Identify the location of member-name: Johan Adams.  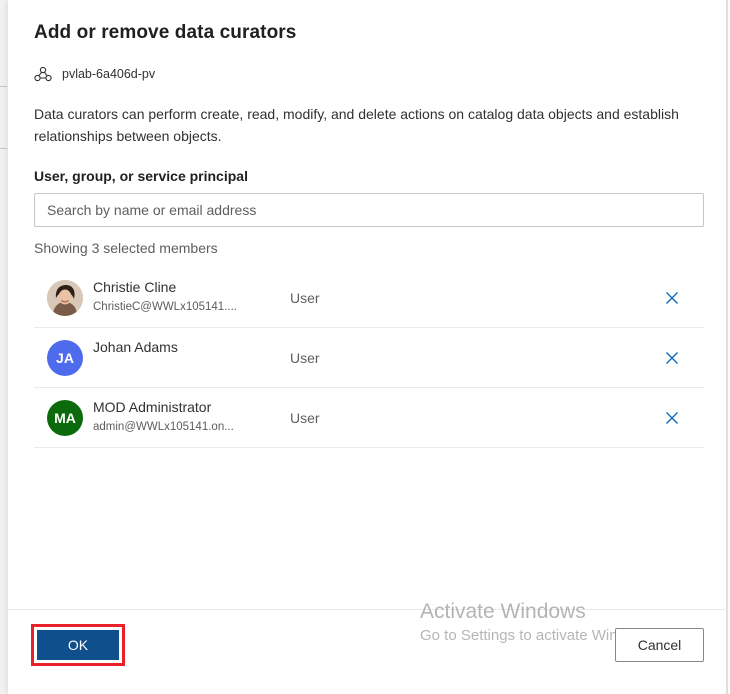
(135, 347).